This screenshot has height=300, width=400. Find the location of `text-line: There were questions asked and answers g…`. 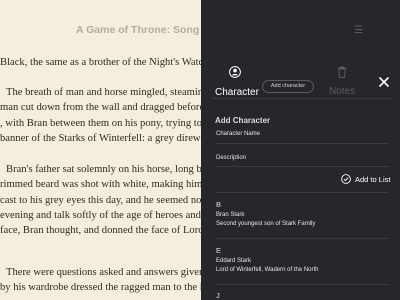

text-line: There were questions asked and answers g… is located at coordinates (130, 272).